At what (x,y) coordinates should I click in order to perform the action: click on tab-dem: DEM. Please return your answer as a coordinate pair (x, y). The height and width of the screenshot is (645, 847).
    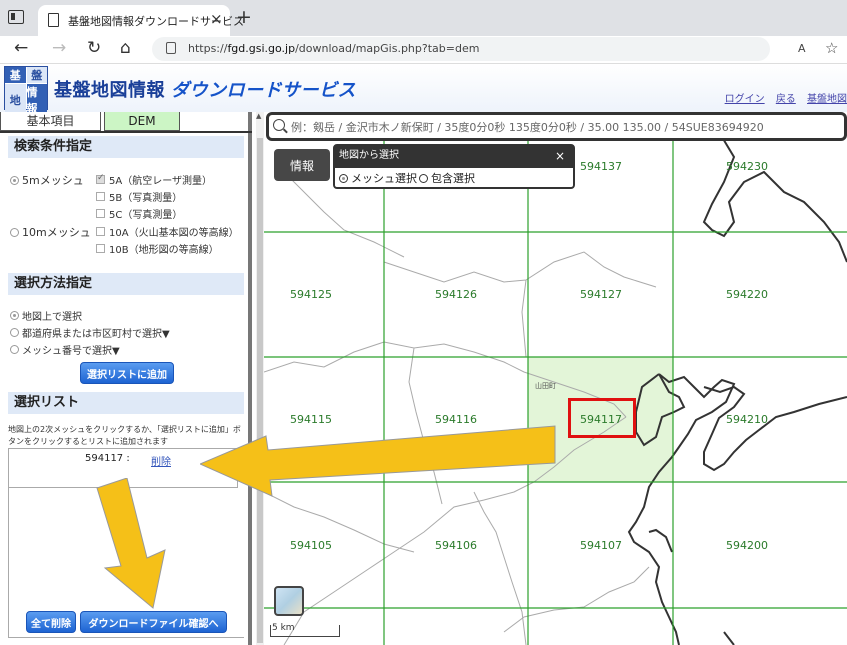
    Looking at the image, I should click on (142, 121).